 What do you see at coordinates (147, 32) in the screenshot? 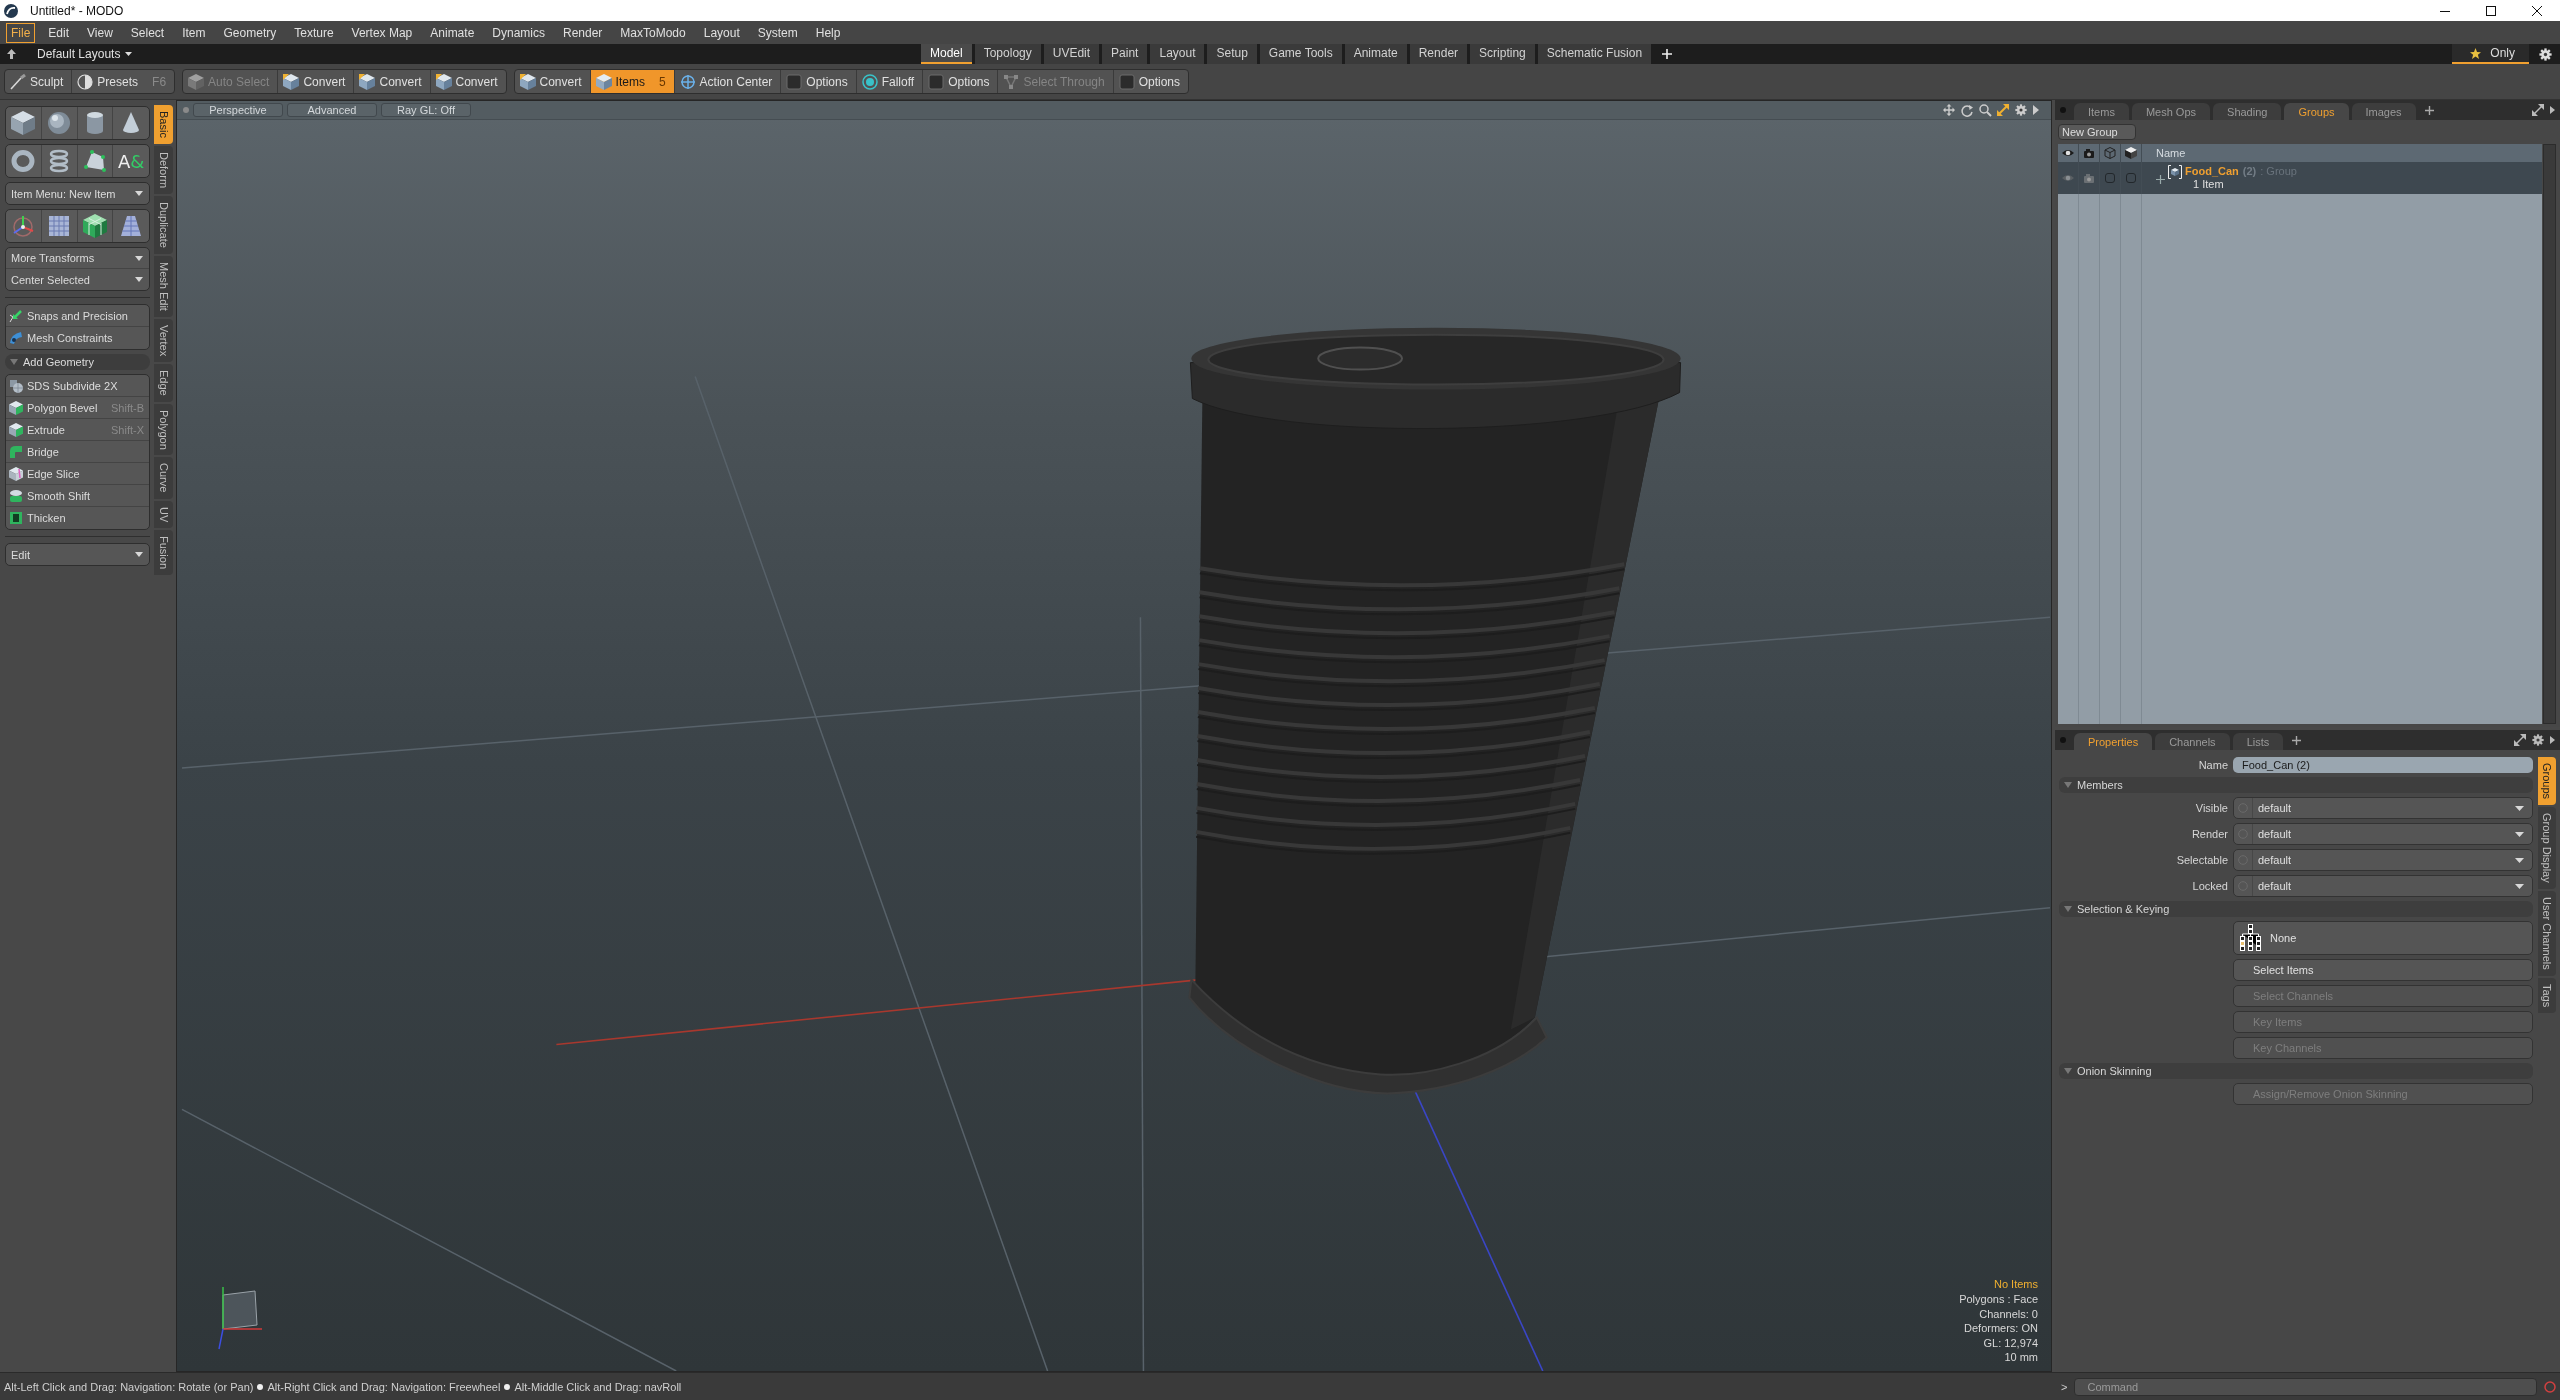
I see `menu-item: Select` at bounding box center [147, 32].